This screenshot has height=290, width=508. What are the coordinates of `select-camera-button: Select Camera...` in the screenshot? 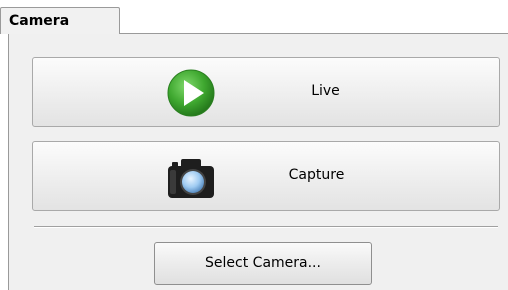 It's located at (263, 263).